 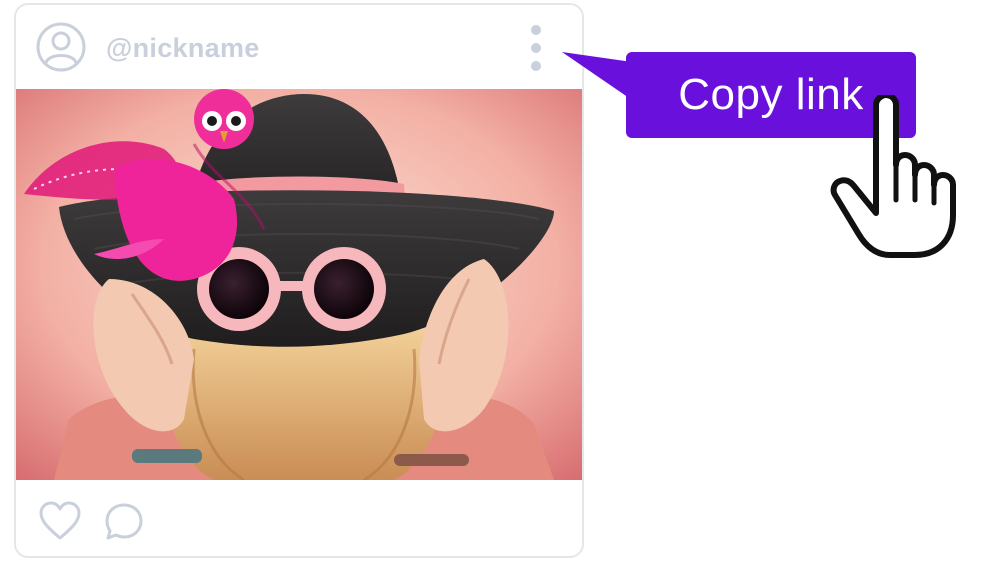 What do you see at coordinates (60, 522) in the screenshot?
I see `heart-icon` at bounding box center [60, 522].